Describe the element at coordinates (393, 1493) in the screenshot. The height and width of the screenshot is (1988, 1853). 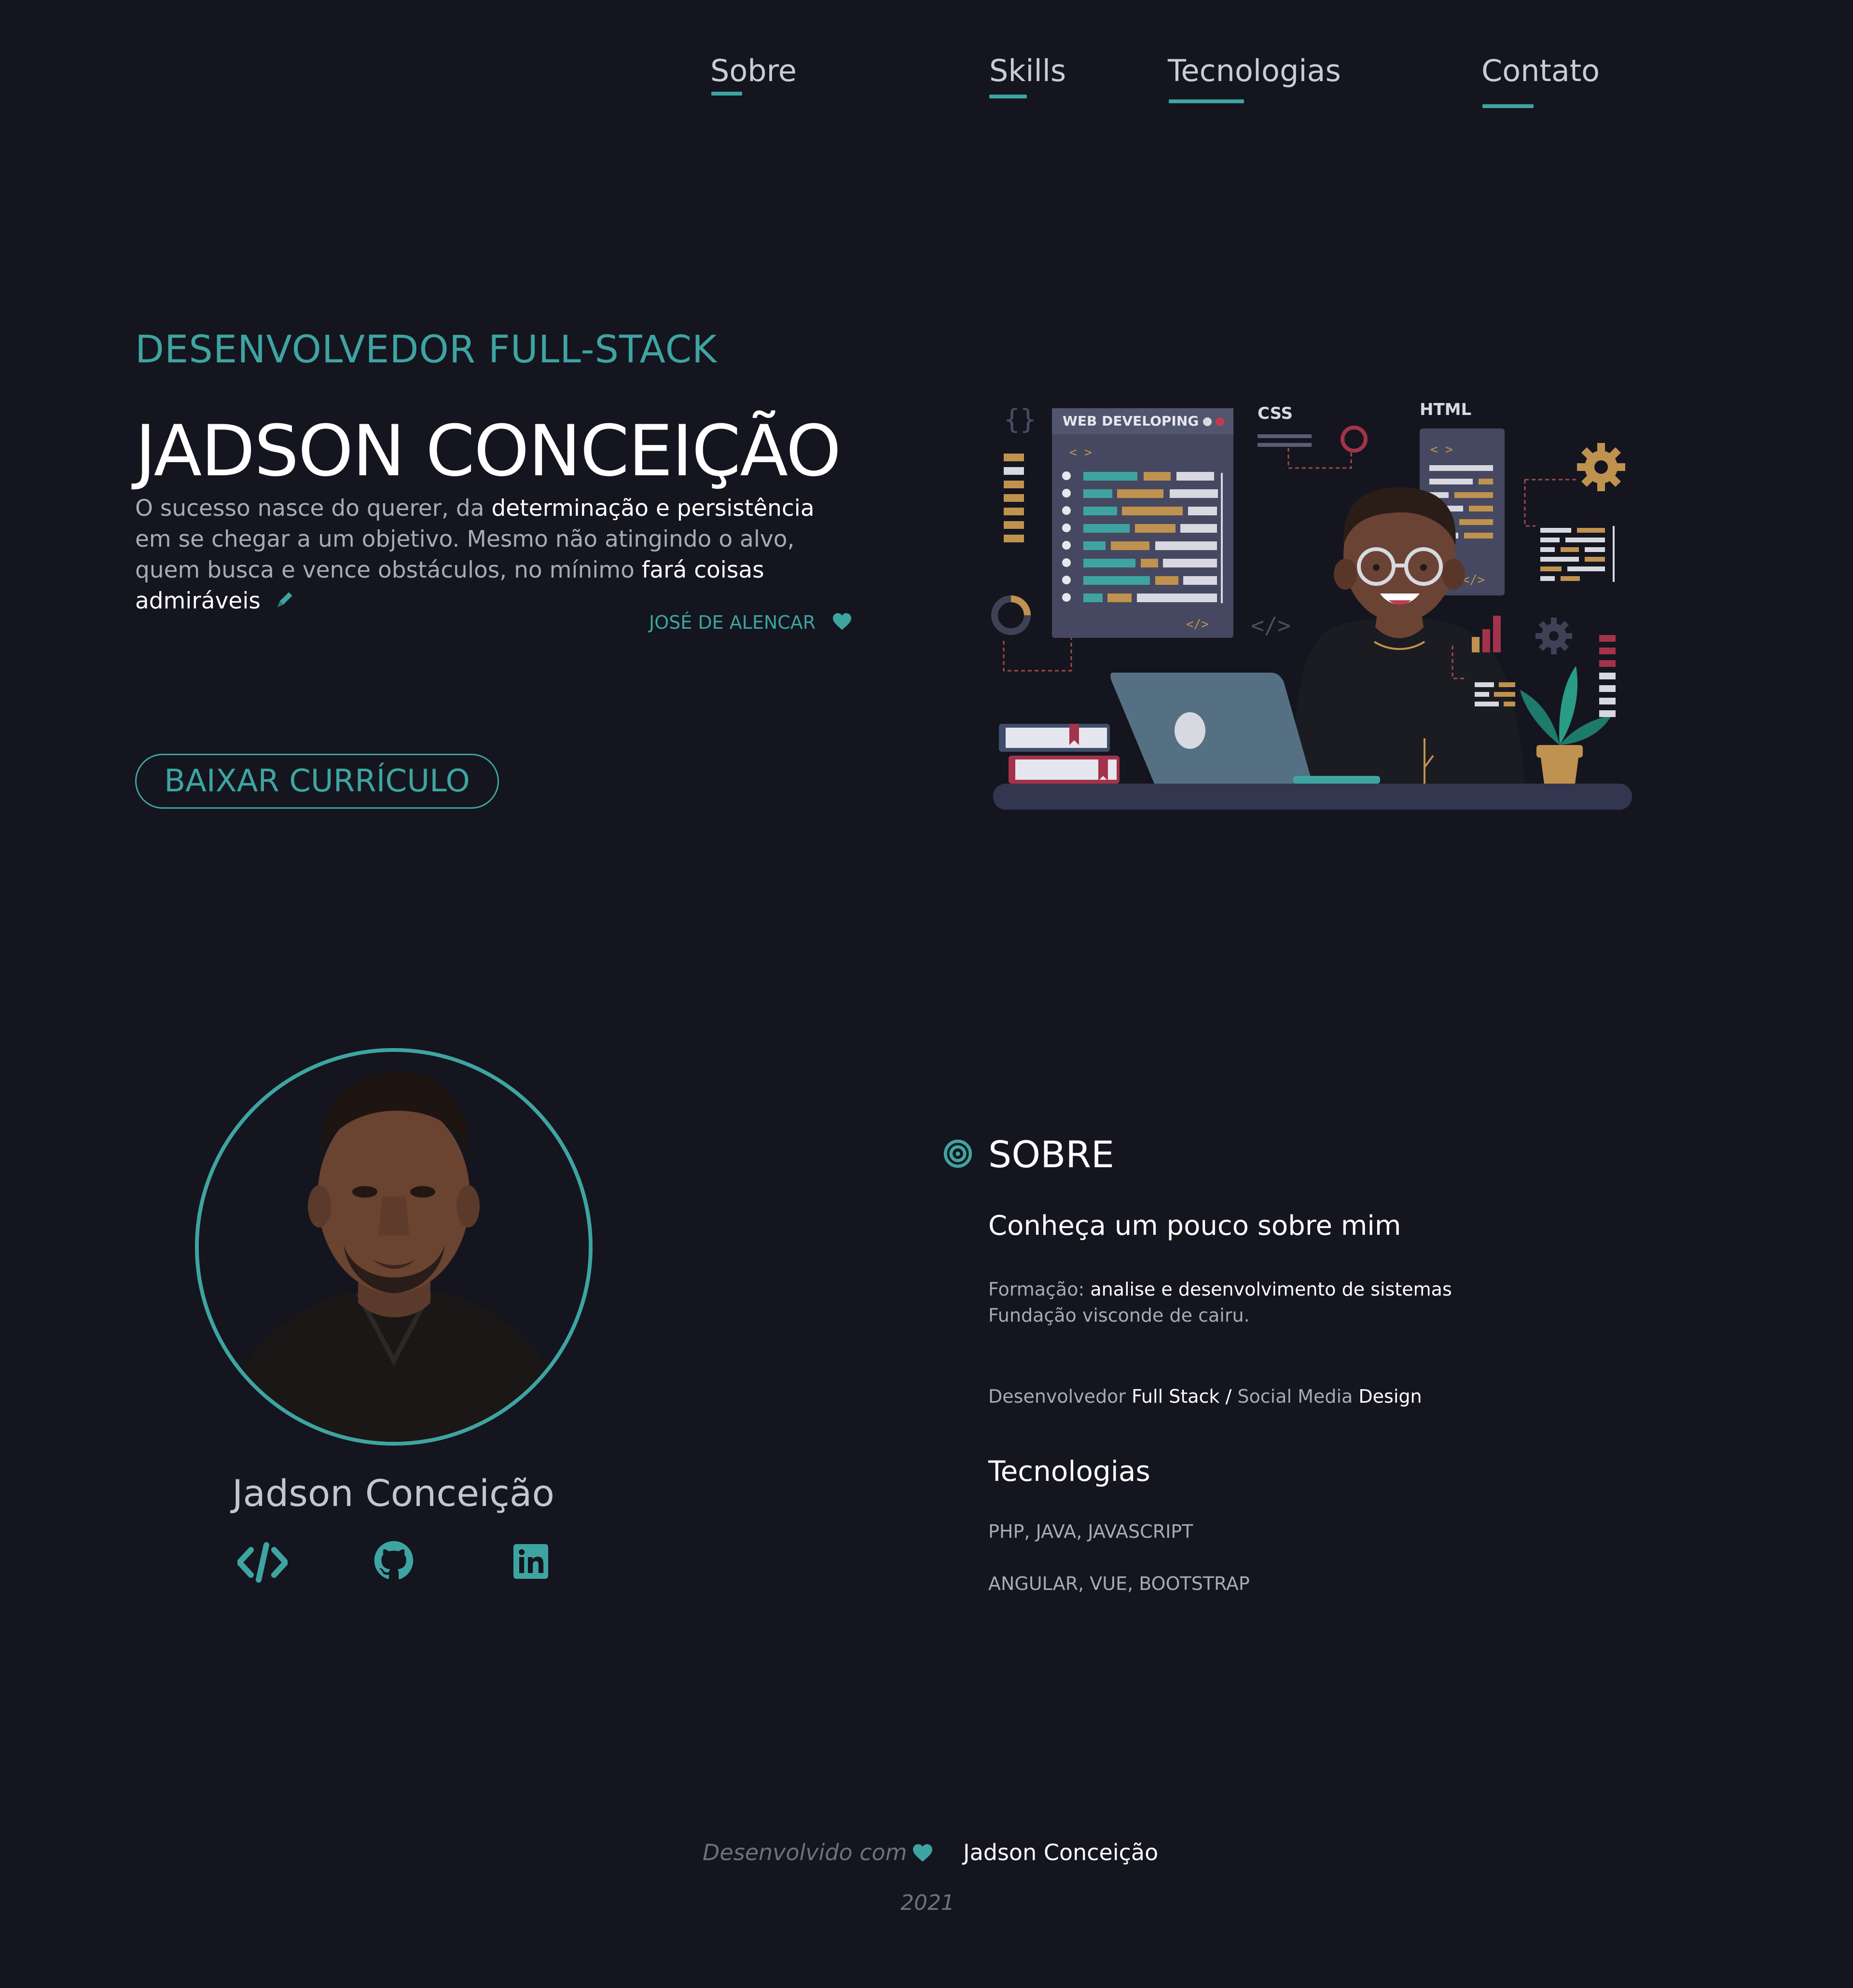
I see `profile-name: Jadson Conceição` at that location.